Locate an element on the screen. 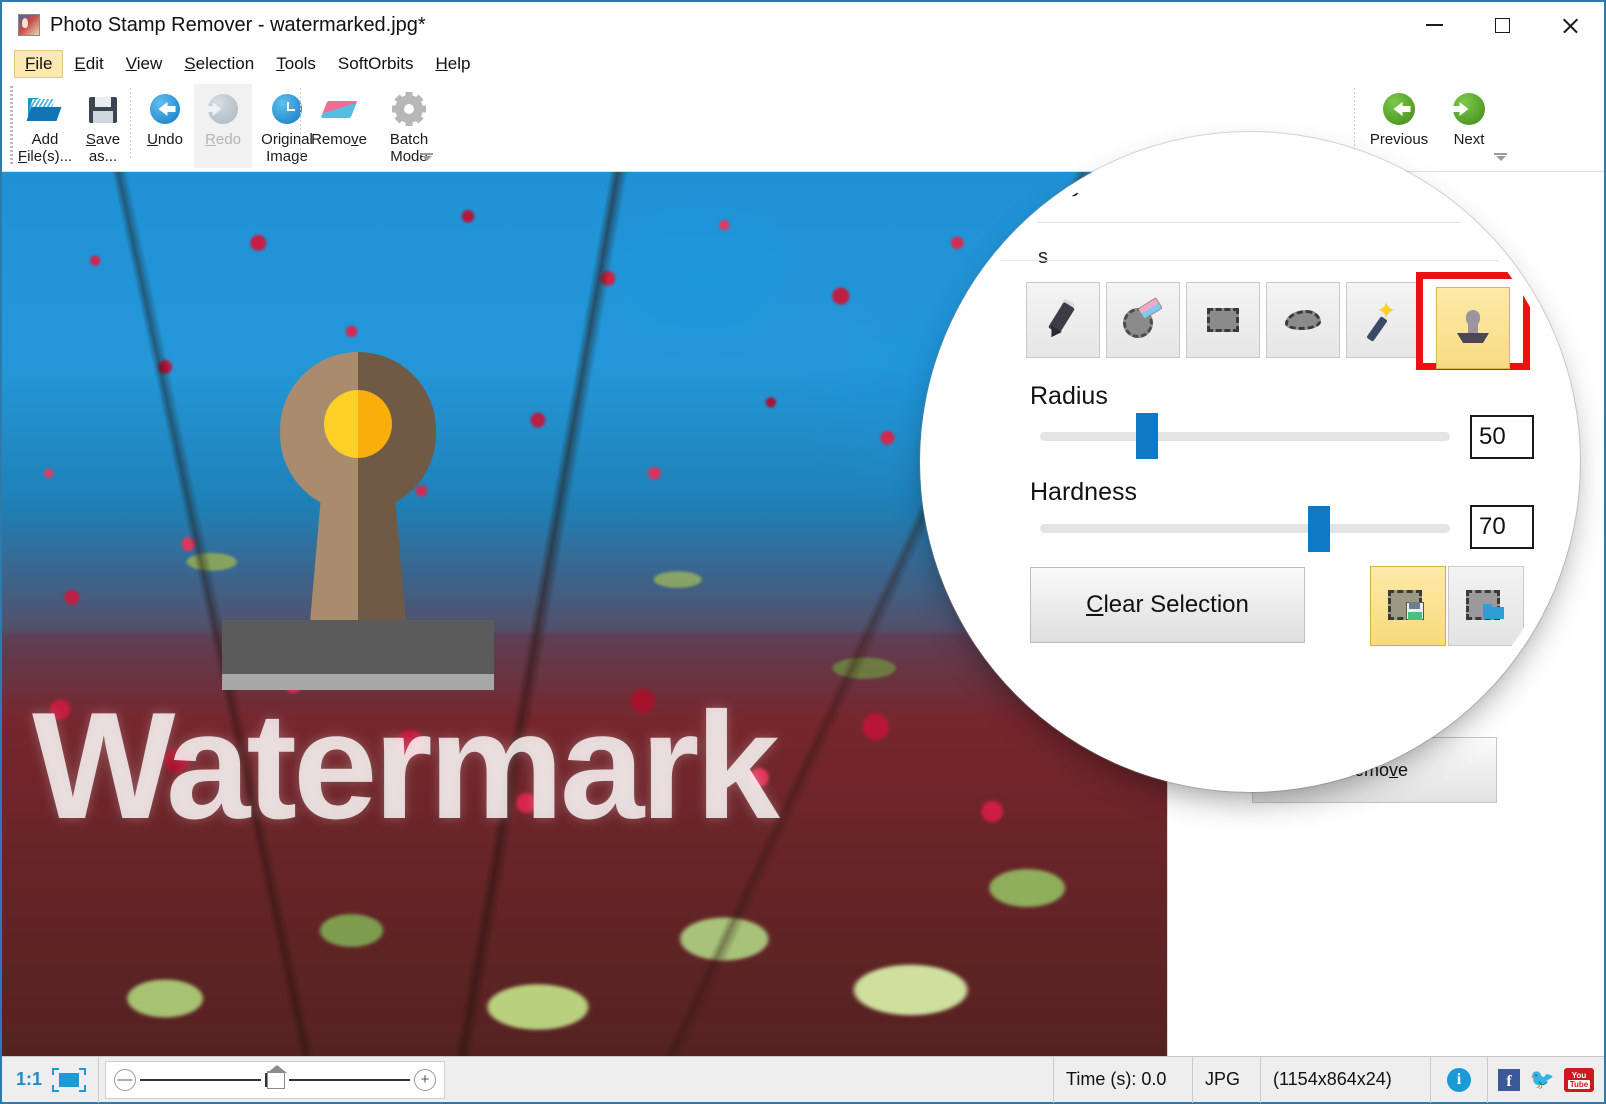 This screenshot has height=1104, width=1606. twitter-icon: 🐦 is located at coordinates (1542, 1080).